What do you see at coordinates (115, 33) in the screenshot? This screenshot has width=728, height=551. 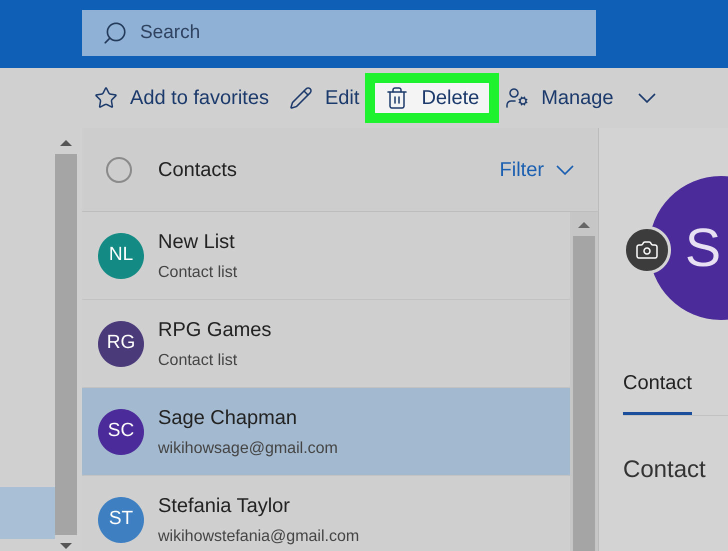 I see `search-icon` at bounding box center [115, 33].